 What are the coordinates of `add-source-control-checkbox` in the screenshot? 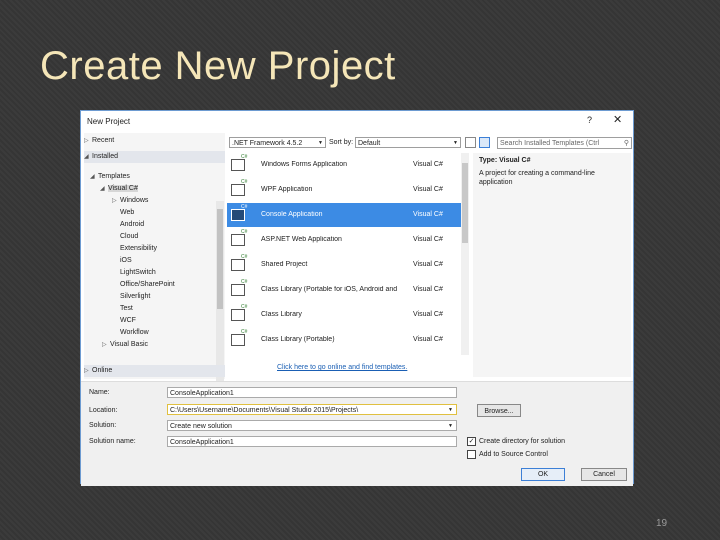 It's located at (471, 454).